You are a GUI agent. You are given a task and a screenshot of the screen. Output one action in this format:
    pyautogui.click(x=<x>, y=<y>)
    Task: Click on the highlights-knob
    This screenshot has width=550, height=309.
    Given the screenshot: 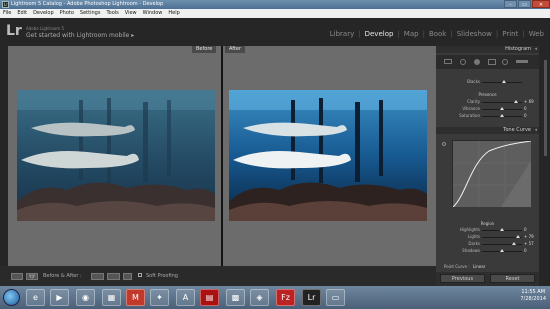 What is the action you would take?
    pyautogui.click(x=502, y=229)
    